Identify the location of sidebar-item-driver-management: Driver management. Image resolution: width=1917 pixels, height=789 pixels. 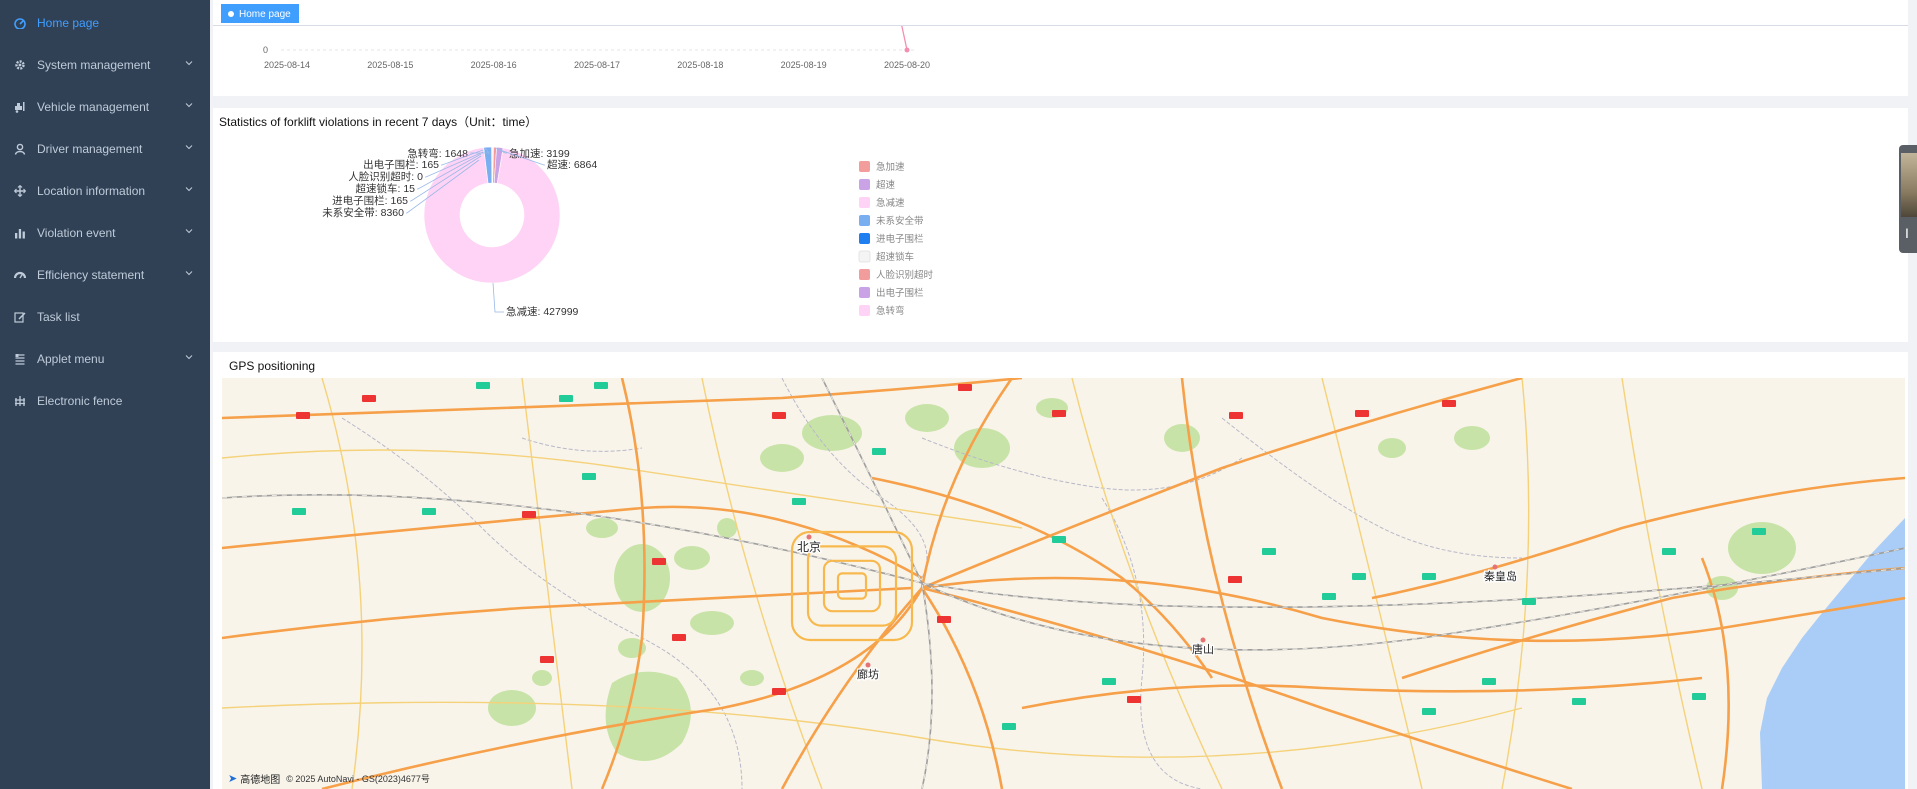
(105, 149).